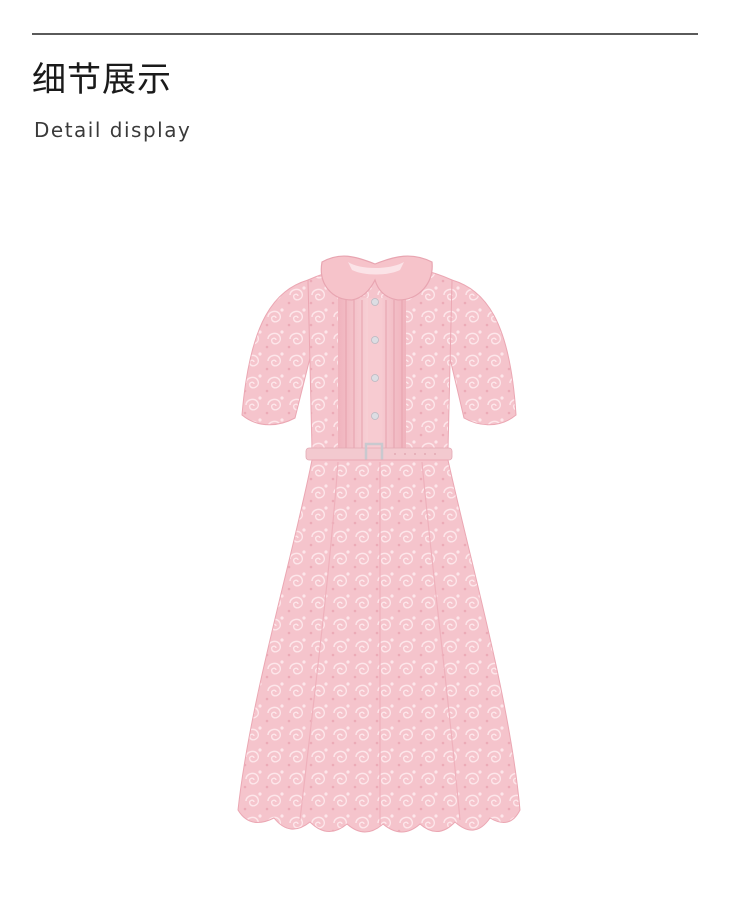 The image size is (730, 922). Describe the element at coordinates (113, 130) in the screenshot. I see `section-subtitle: Detail display` at that location.